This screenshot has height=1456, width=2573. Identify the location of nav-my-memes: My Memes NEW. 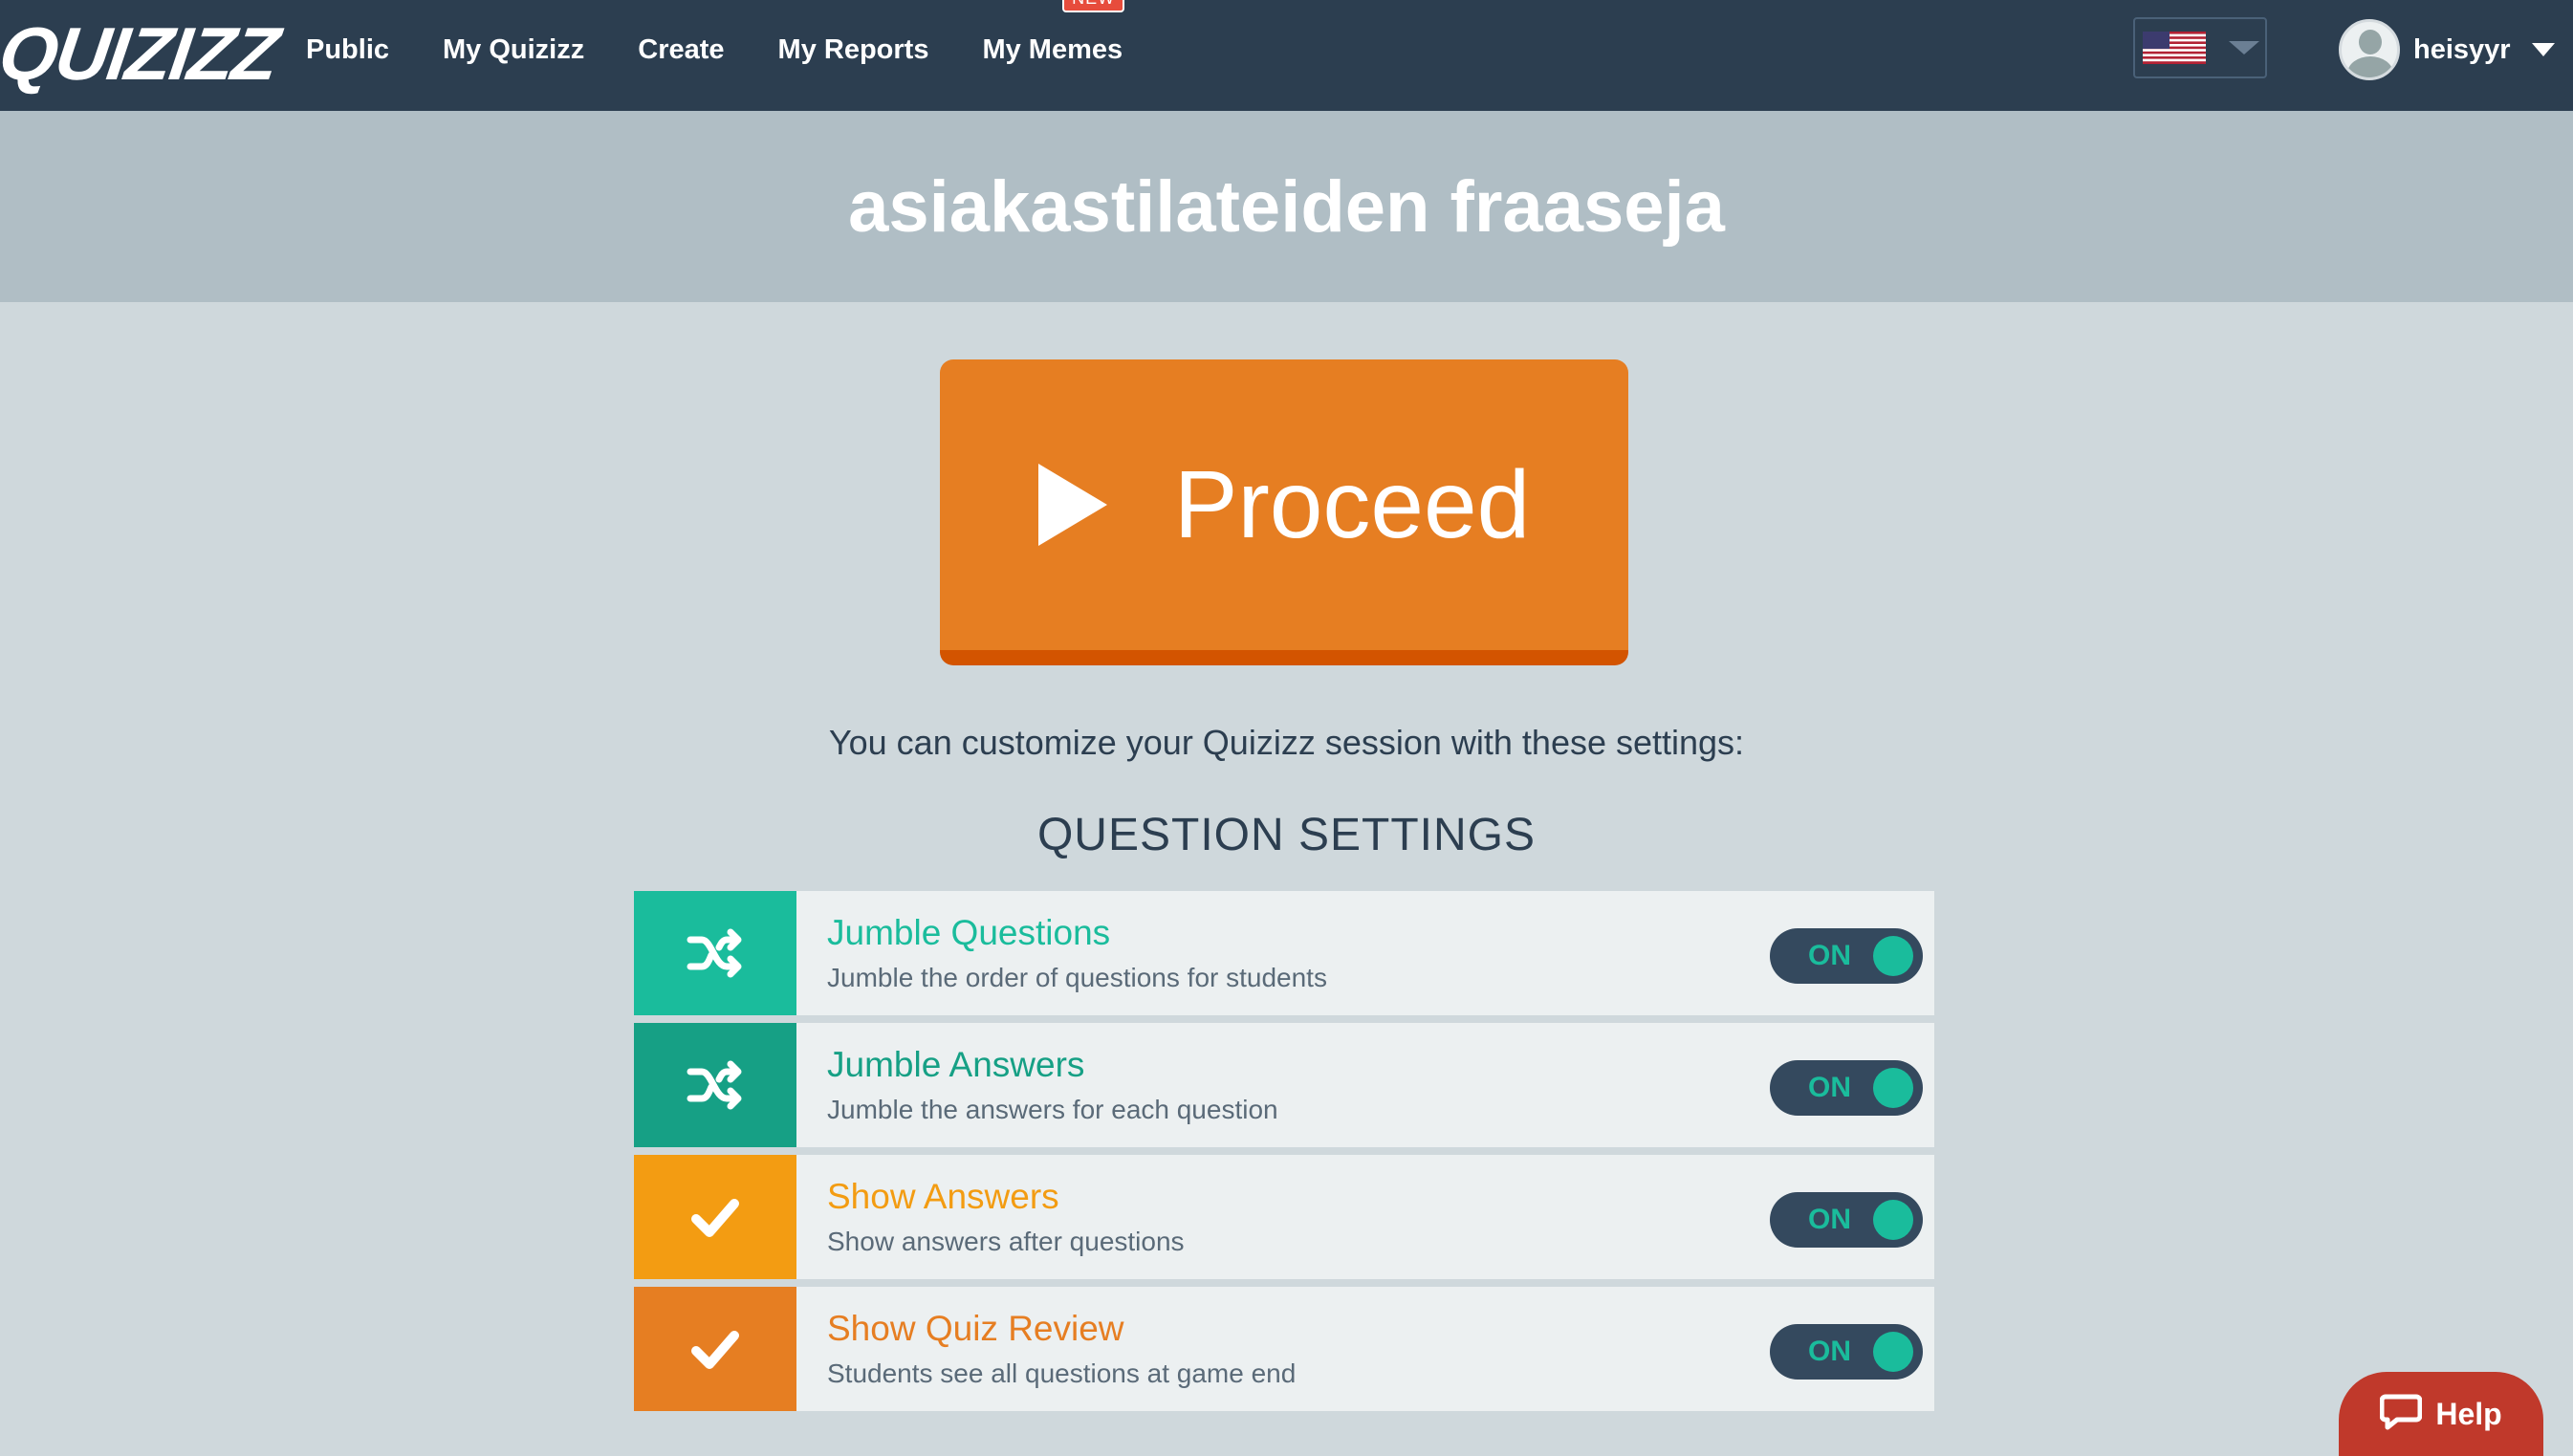
(1054, 33).